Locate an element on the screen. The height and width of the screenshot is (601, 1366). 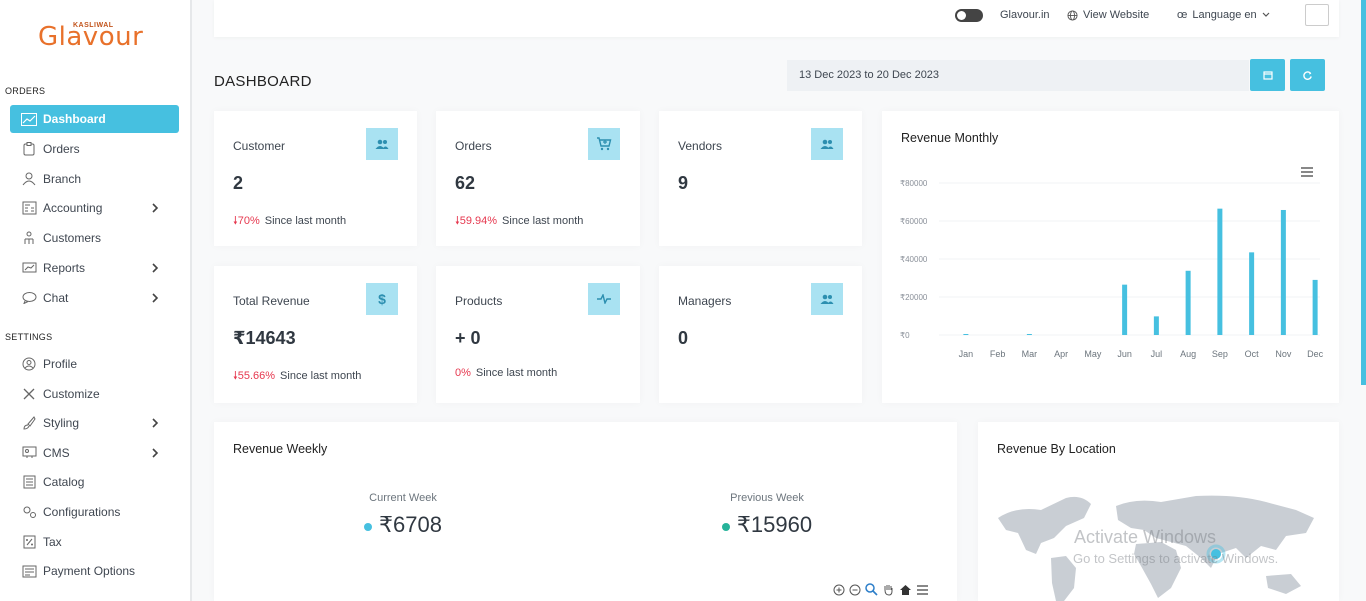
sidebar-item-branch: Branch is located at coordinates (94, 179).